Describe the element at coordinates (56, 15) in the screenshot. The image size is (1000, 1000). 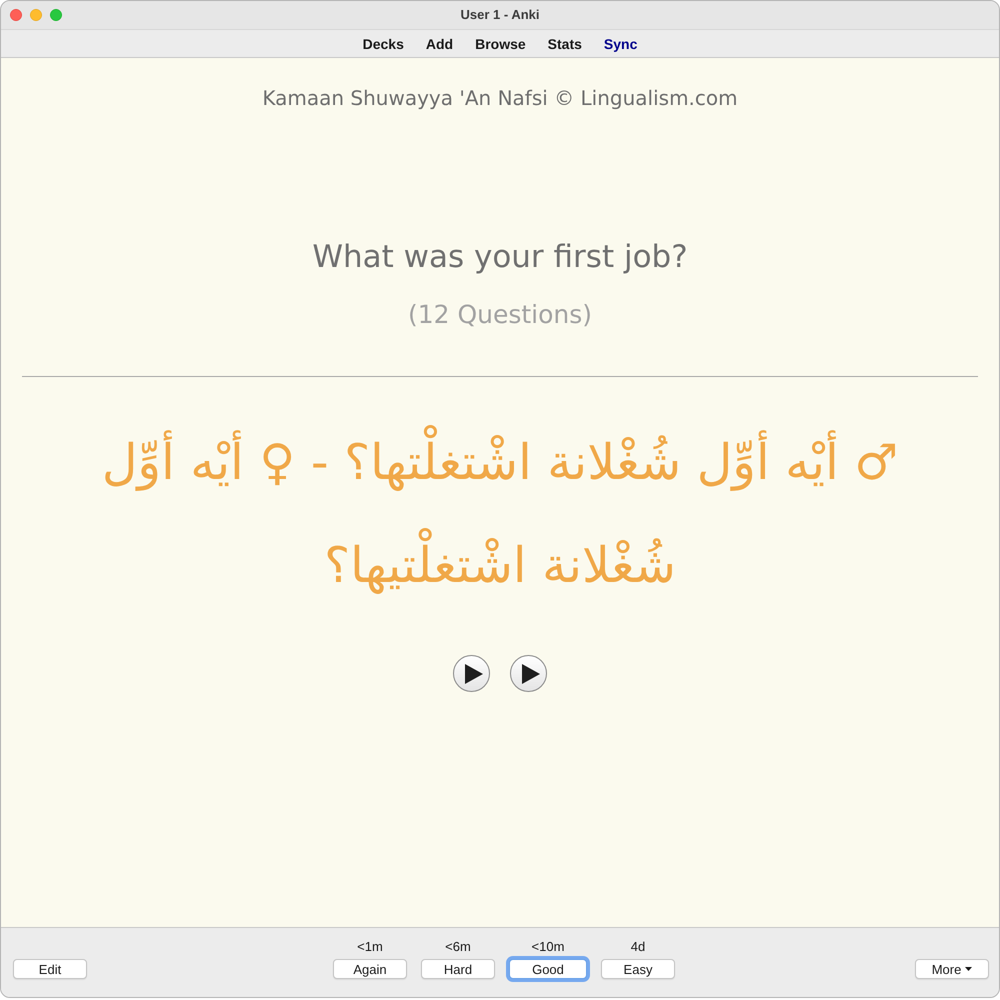
I see `zoom-icon` at that location.